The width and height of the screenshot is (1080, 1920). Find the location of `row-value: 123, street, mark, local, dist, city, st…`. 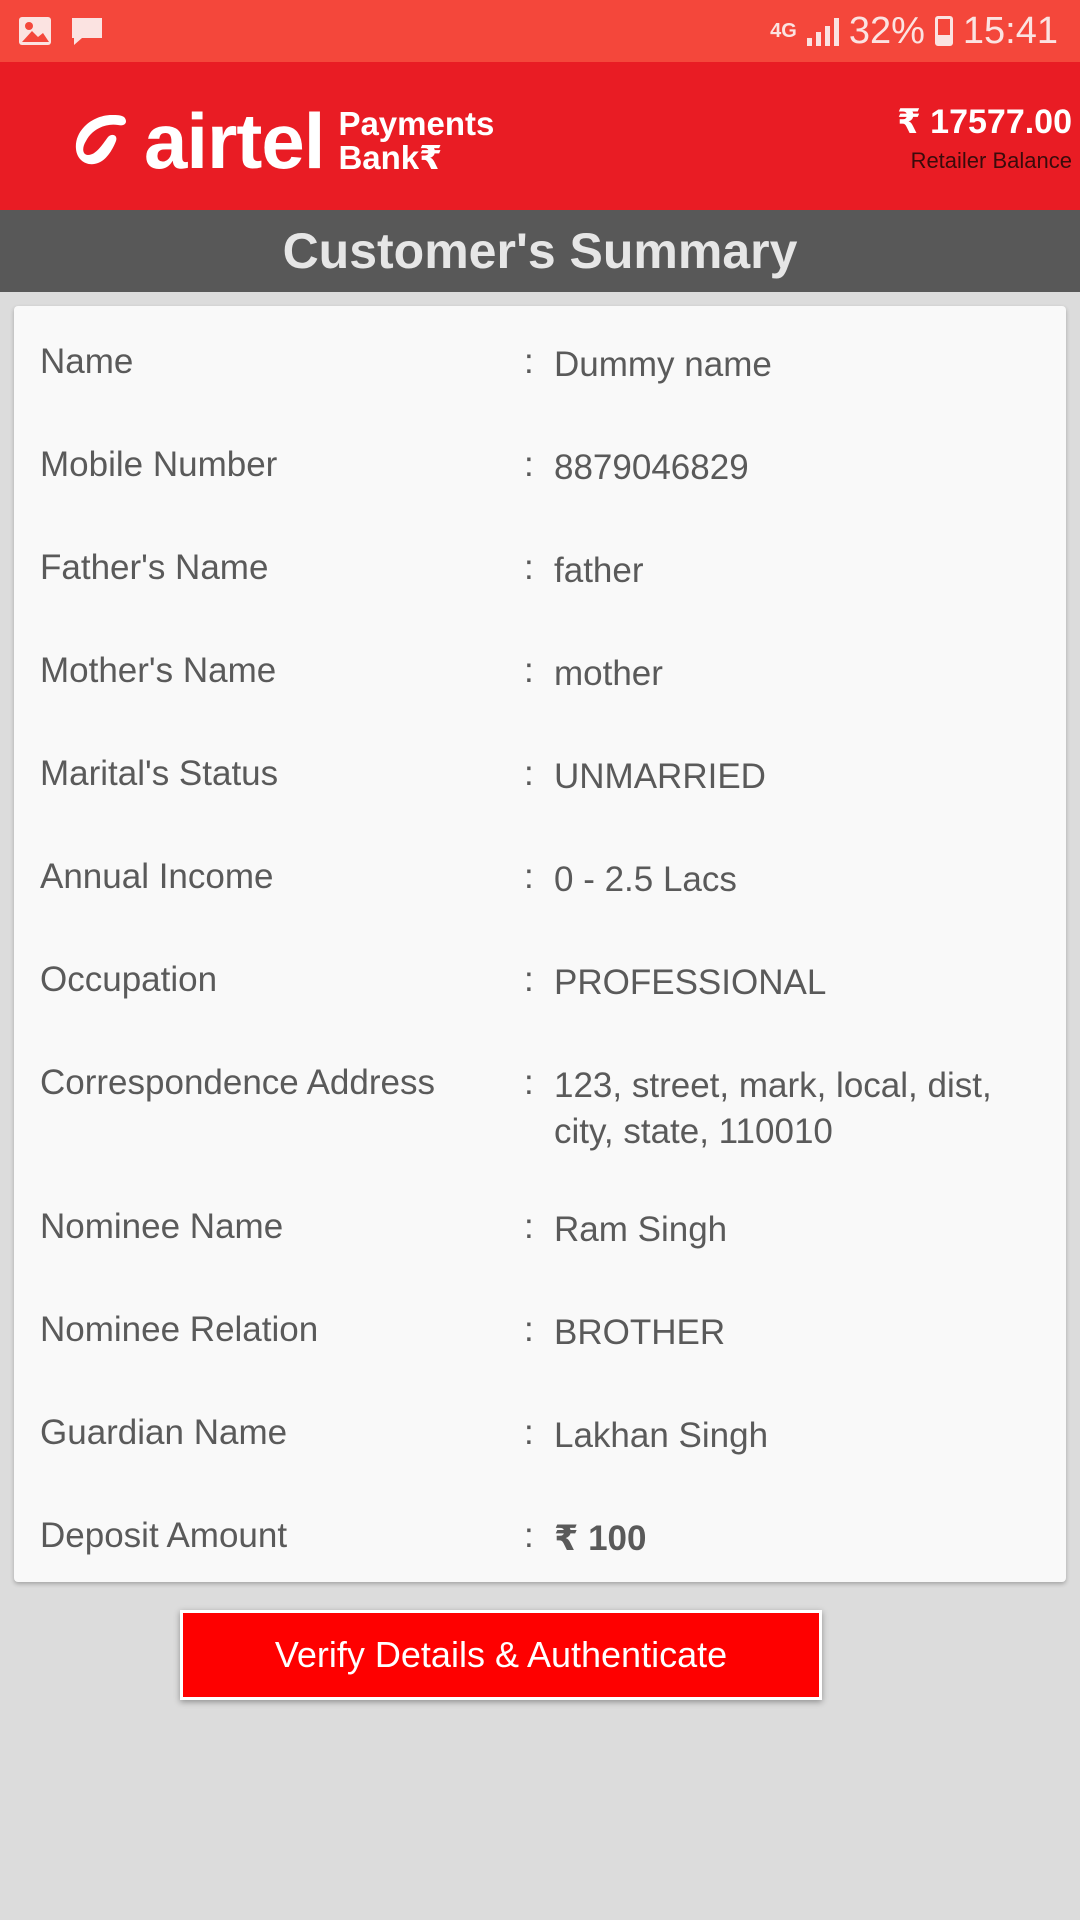

row-value: 123, street, mark, local, dist, city, st… is located at coordinates (773, 1108).